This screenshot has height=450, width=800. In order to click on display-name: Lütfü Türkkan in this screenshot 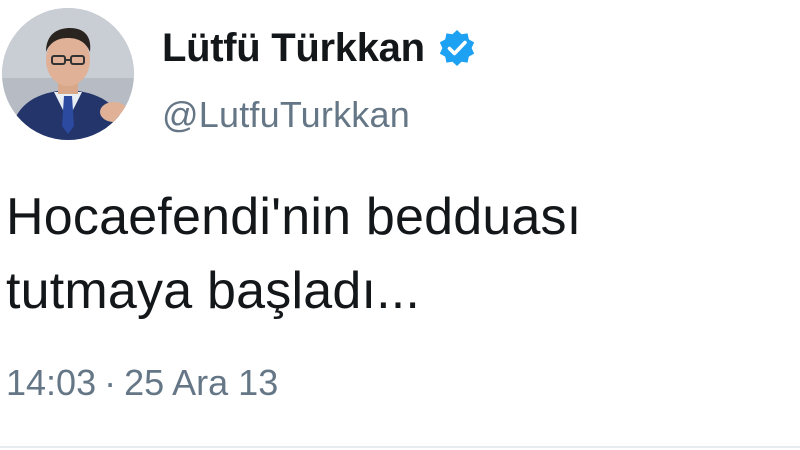, I will do `click(293, 48)`.